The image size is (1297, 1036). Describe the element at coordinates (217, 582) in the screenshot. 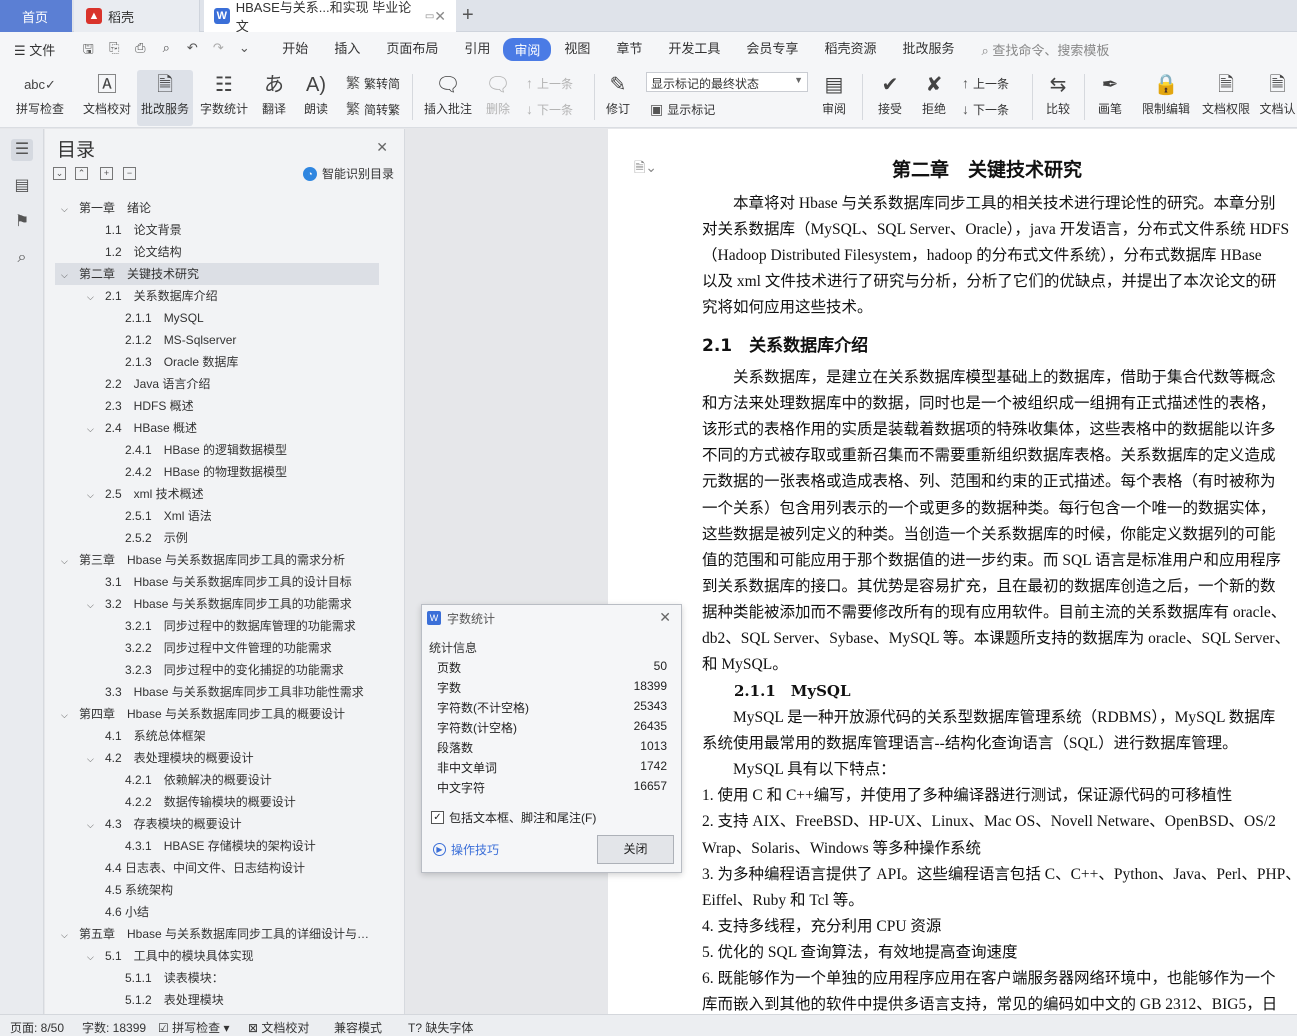

I see `toc-item: 3.1 Hbase 与关系数据库同步工具的设计目标` at that location.